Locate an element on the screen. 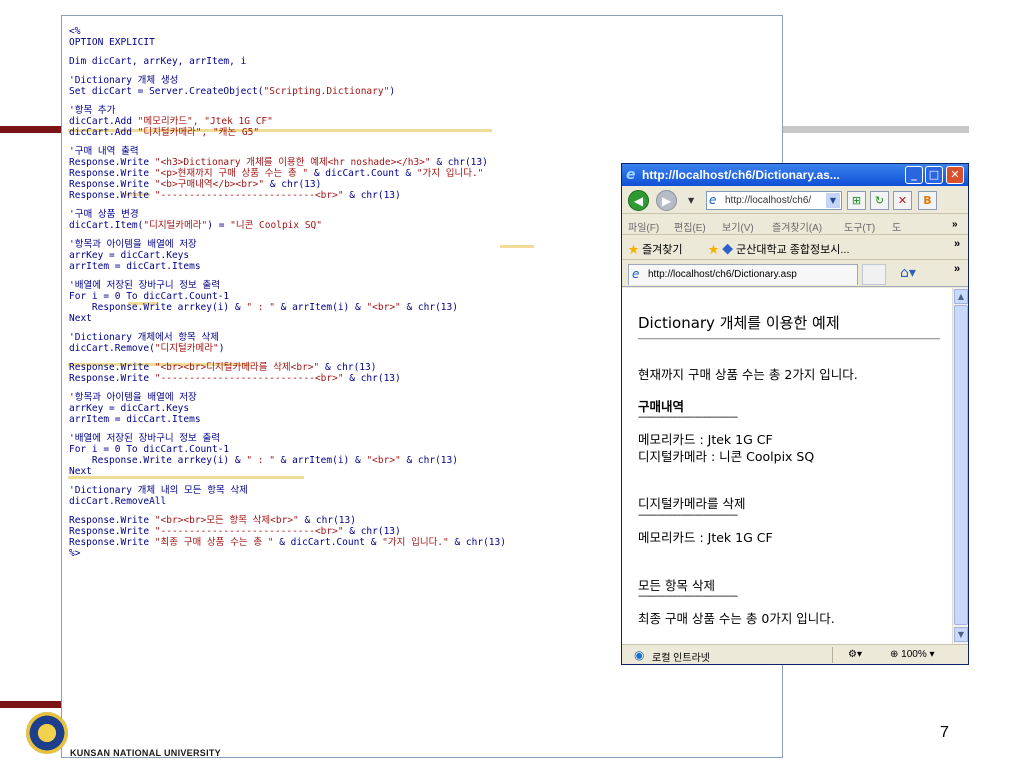 This screenshot has width=1024, height=768. minimize-button: _ is located at coordinates (914, 175).